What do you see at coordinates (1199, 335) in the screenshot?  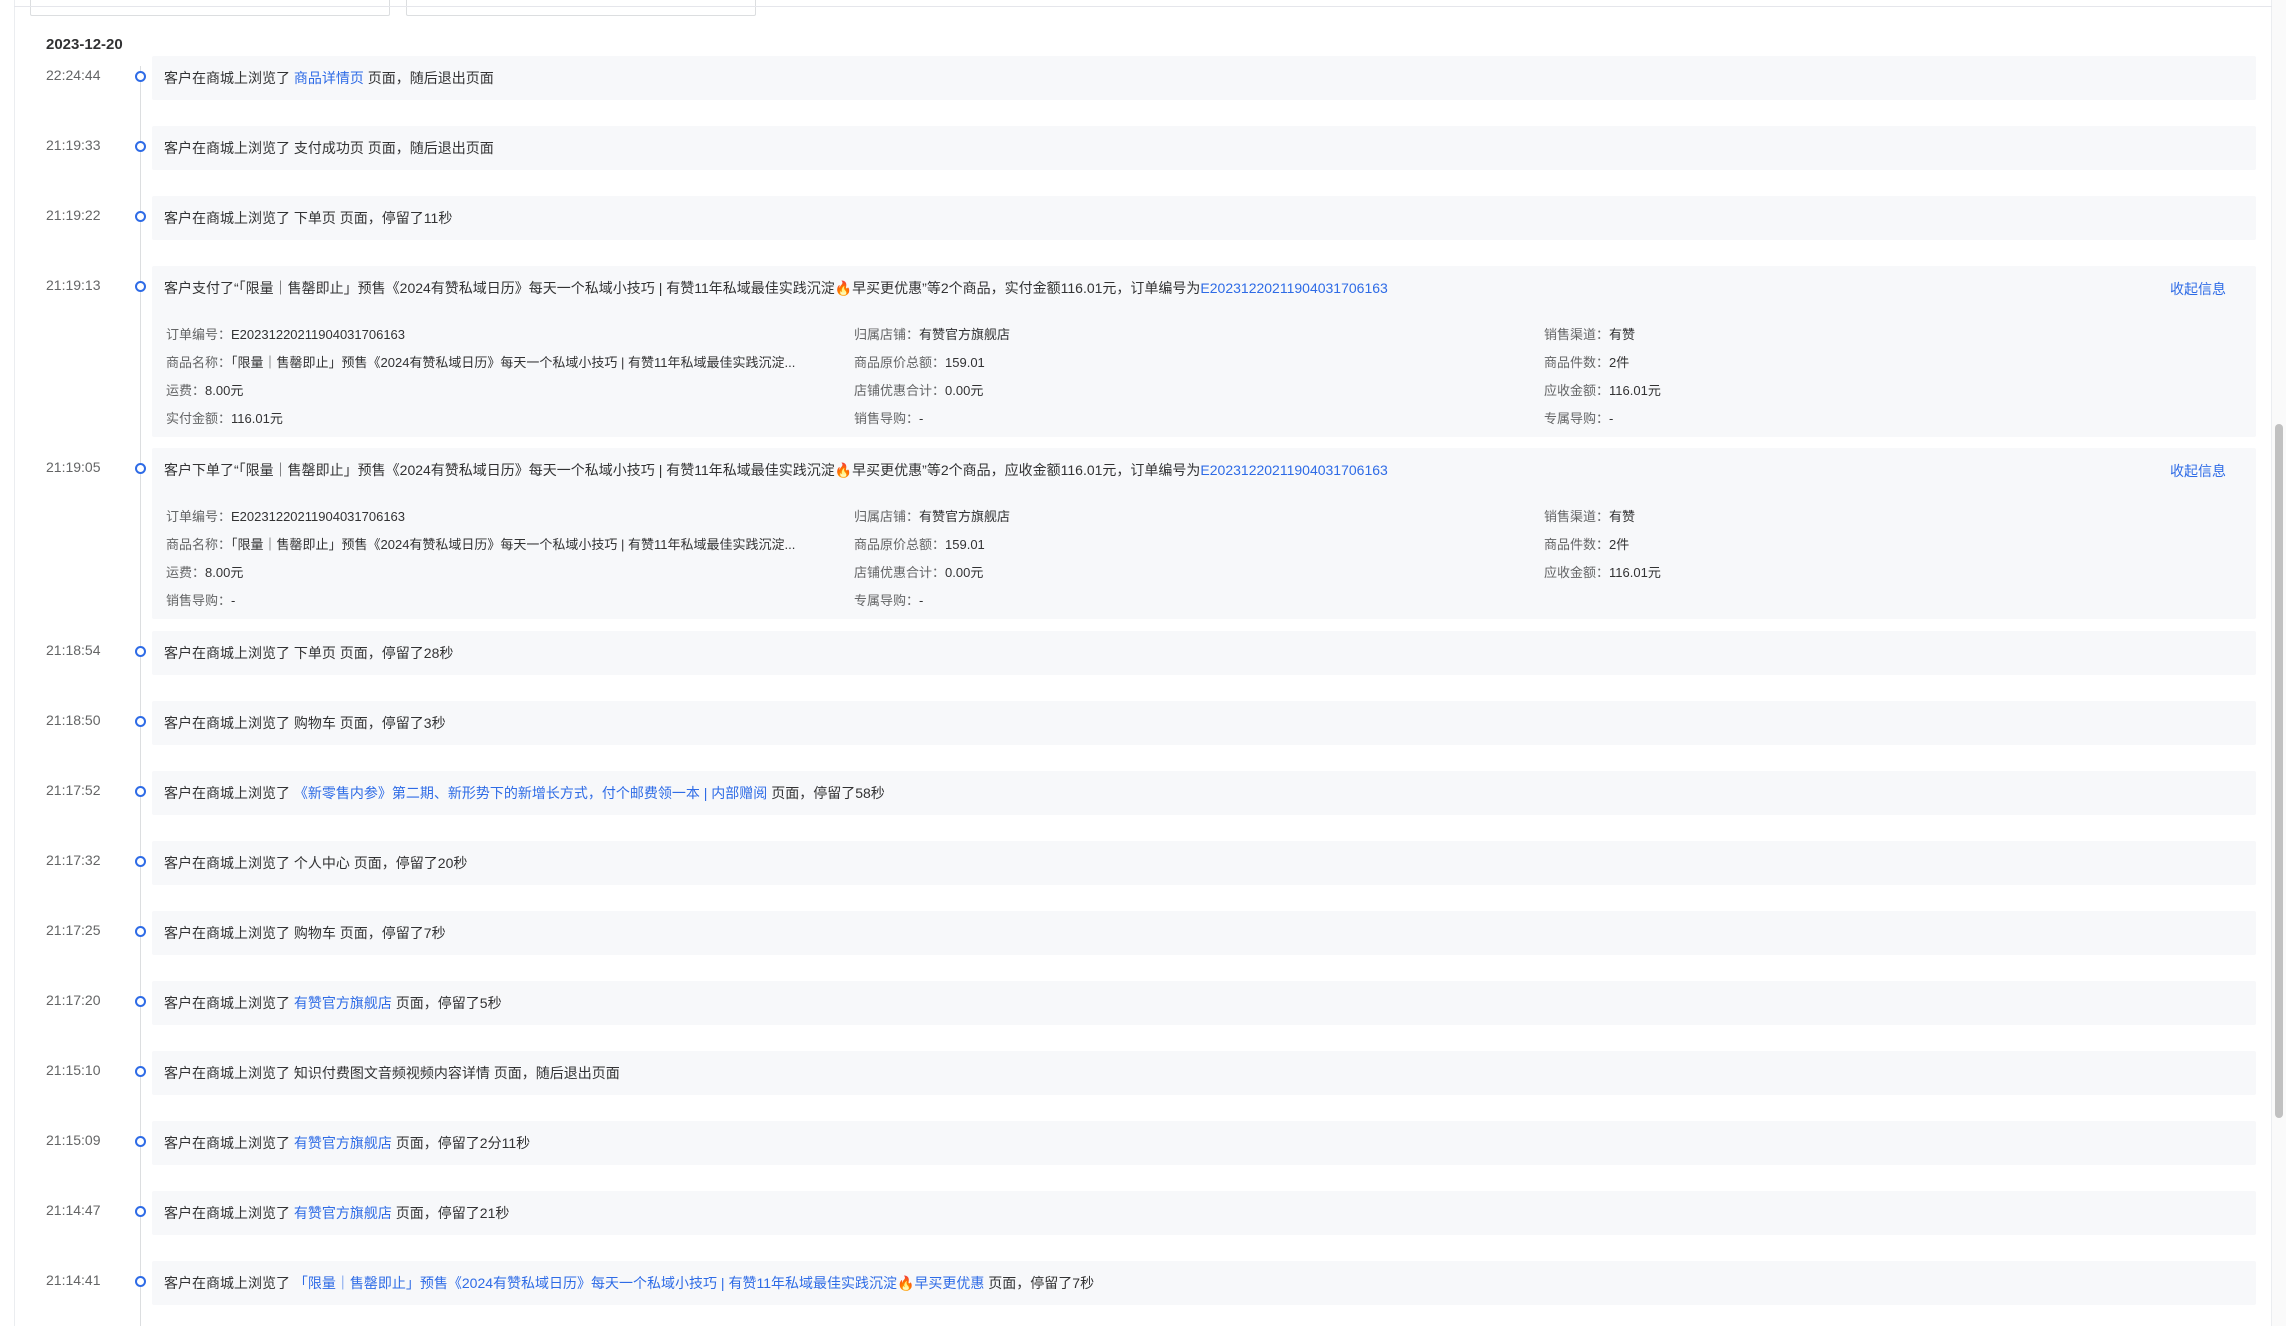 I see `detail-field: 归属店铺：有赞官方旗舰店` at bounding box center [1199, 335].